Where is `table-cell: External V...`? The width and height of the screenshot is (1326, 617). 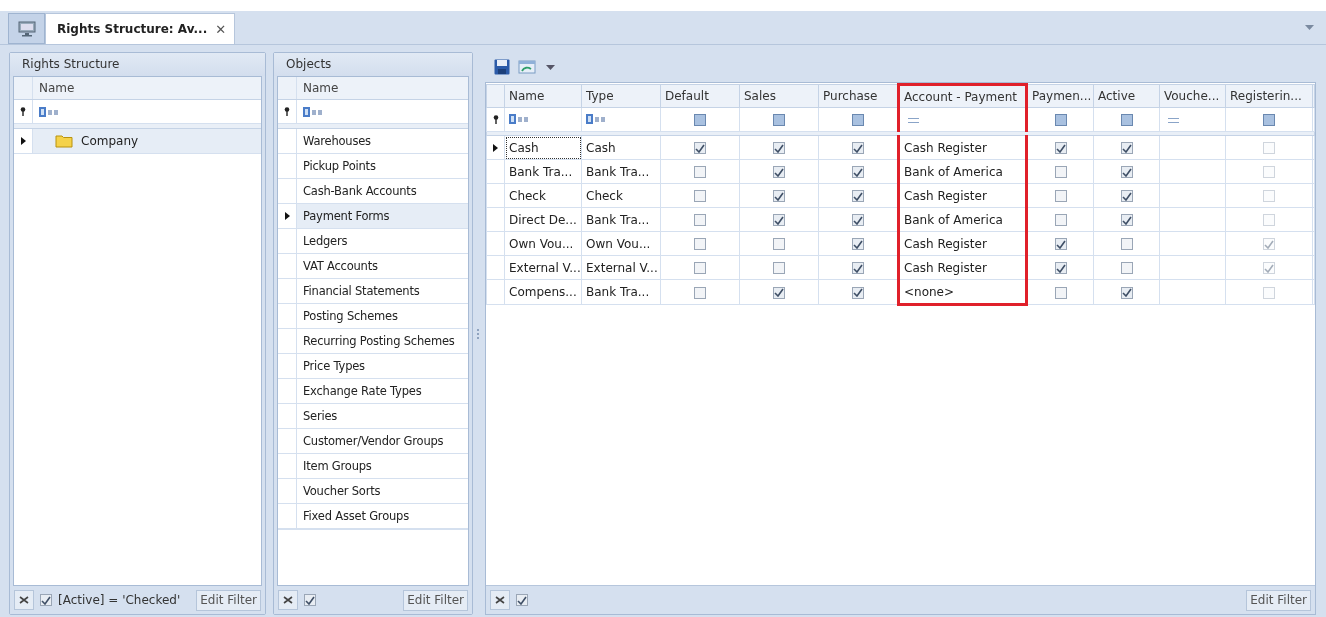 table-cell: External V... is located at coordinates (545, 267).